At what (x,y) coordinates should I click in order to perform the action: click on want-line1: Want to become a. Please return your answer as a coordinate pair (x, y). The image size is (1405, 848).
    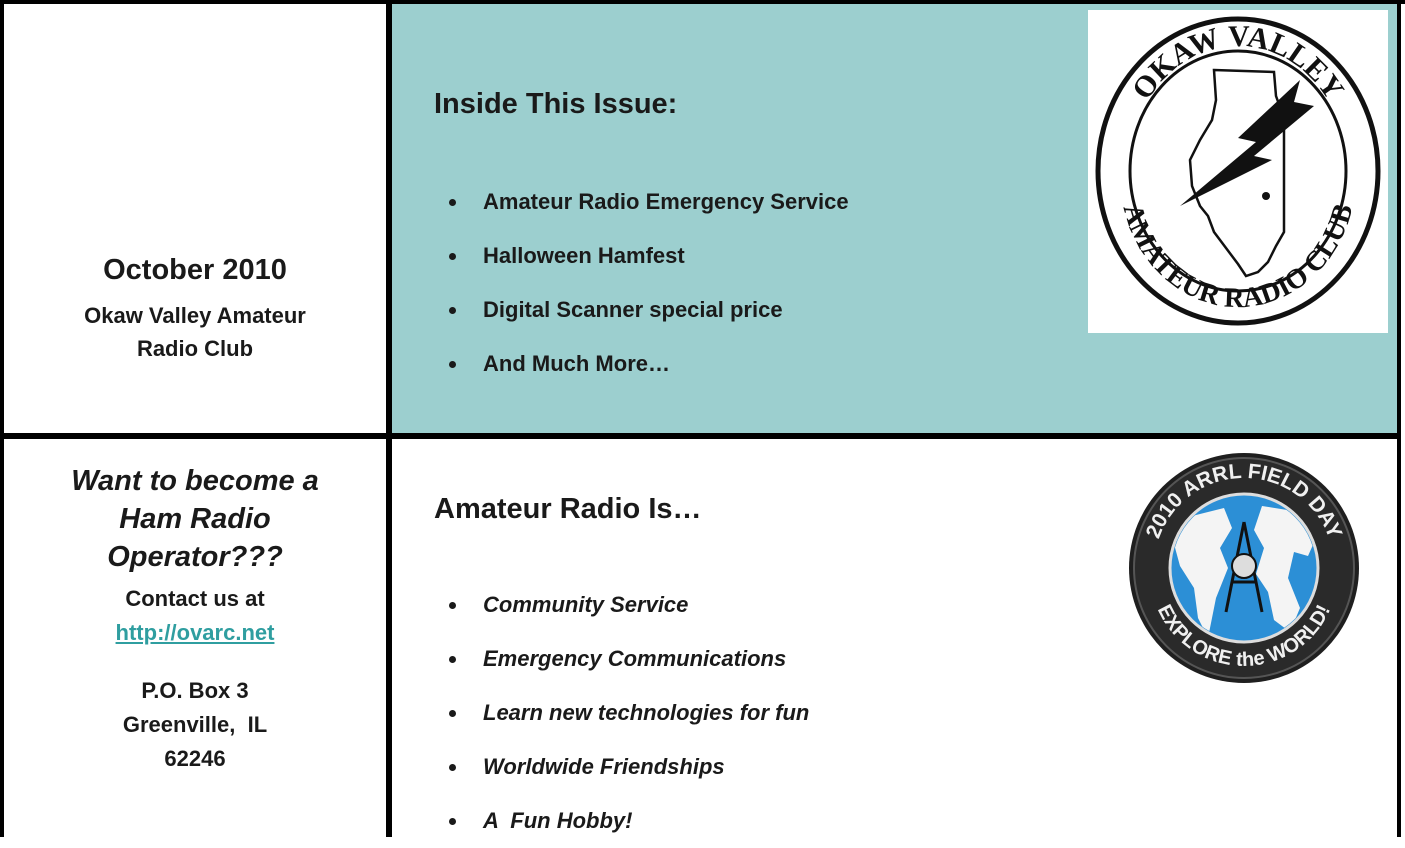
    Looking at the image, I should click on (195, 481).